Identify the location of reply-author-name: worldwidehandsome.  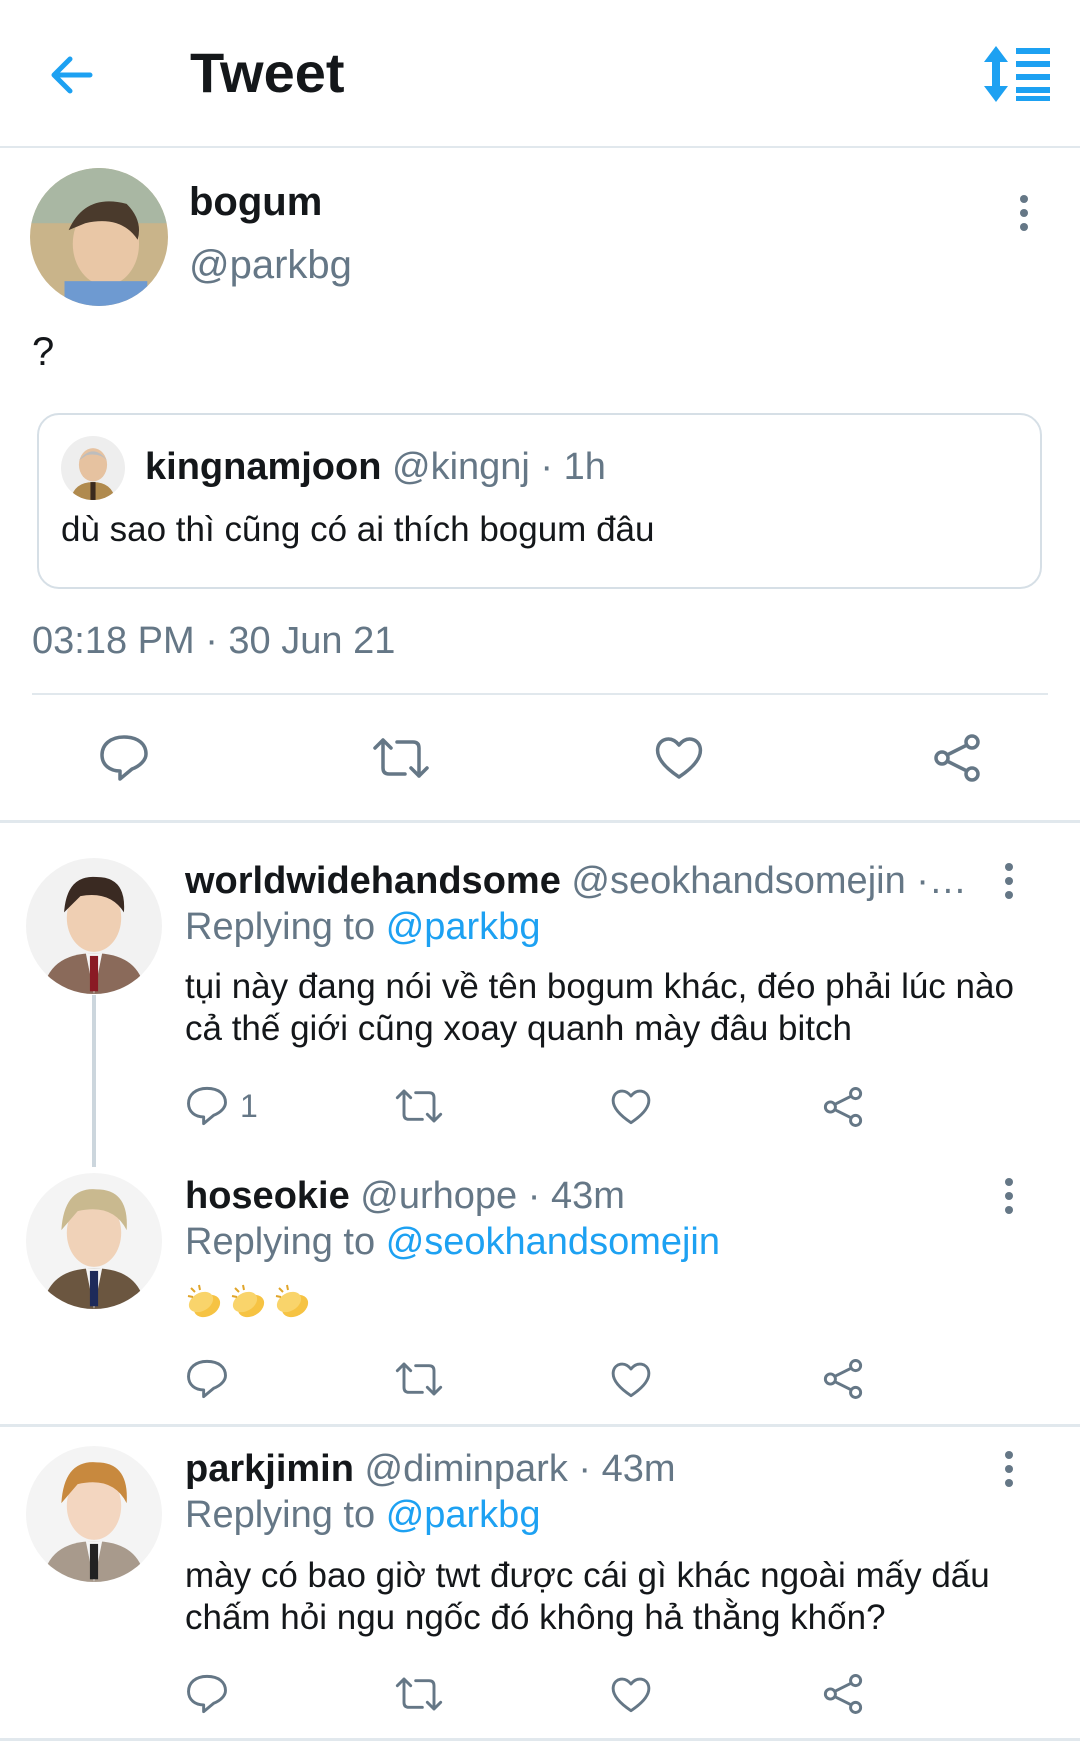
(373, 881).